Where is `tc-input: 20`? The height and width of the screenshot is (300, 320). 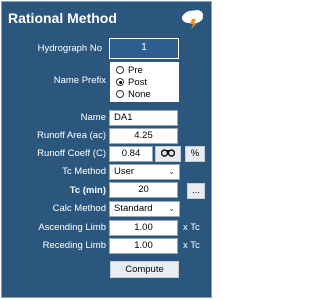
tc-input: 20 is located at coordinates (143, 190).